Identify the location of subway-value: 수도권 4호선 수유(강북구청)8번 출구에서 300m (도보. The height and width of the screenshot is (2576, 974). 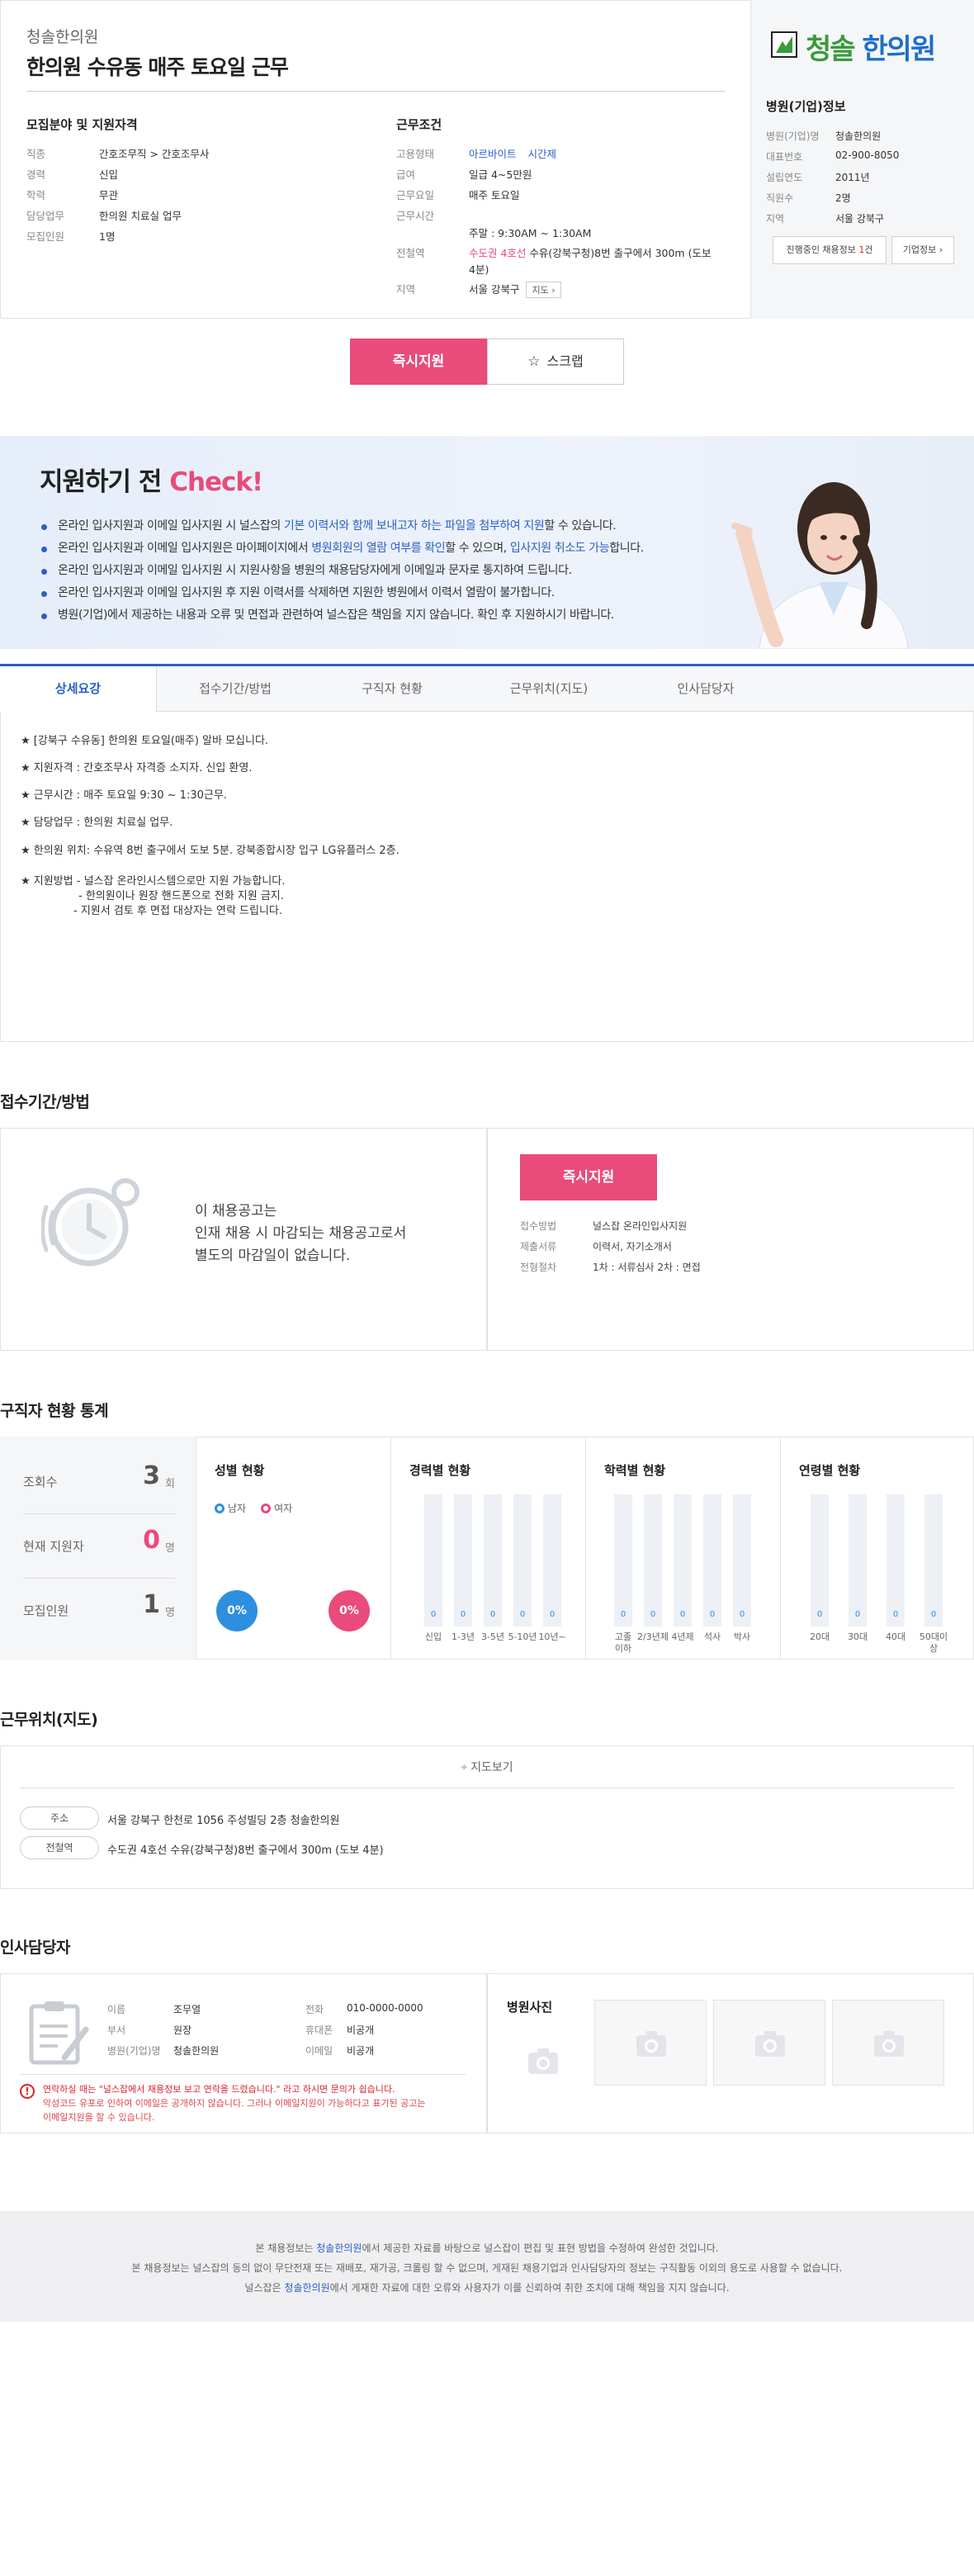
(590, 252).